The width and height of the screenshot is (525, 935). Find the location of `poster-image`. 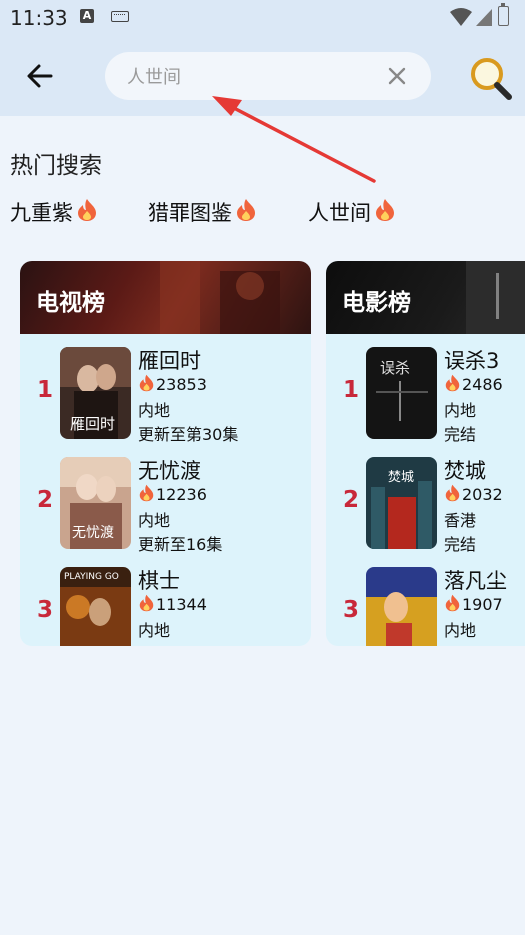

poster-image is located at coordinates (401, 606).